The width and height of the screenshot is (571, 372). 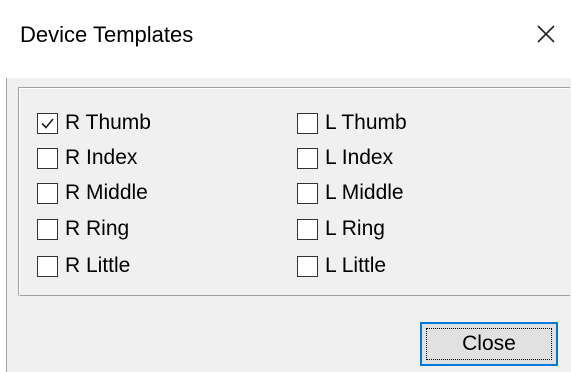 I want to click on checkbox-l-thumb: L Thumb, so click(x=352, y=123).